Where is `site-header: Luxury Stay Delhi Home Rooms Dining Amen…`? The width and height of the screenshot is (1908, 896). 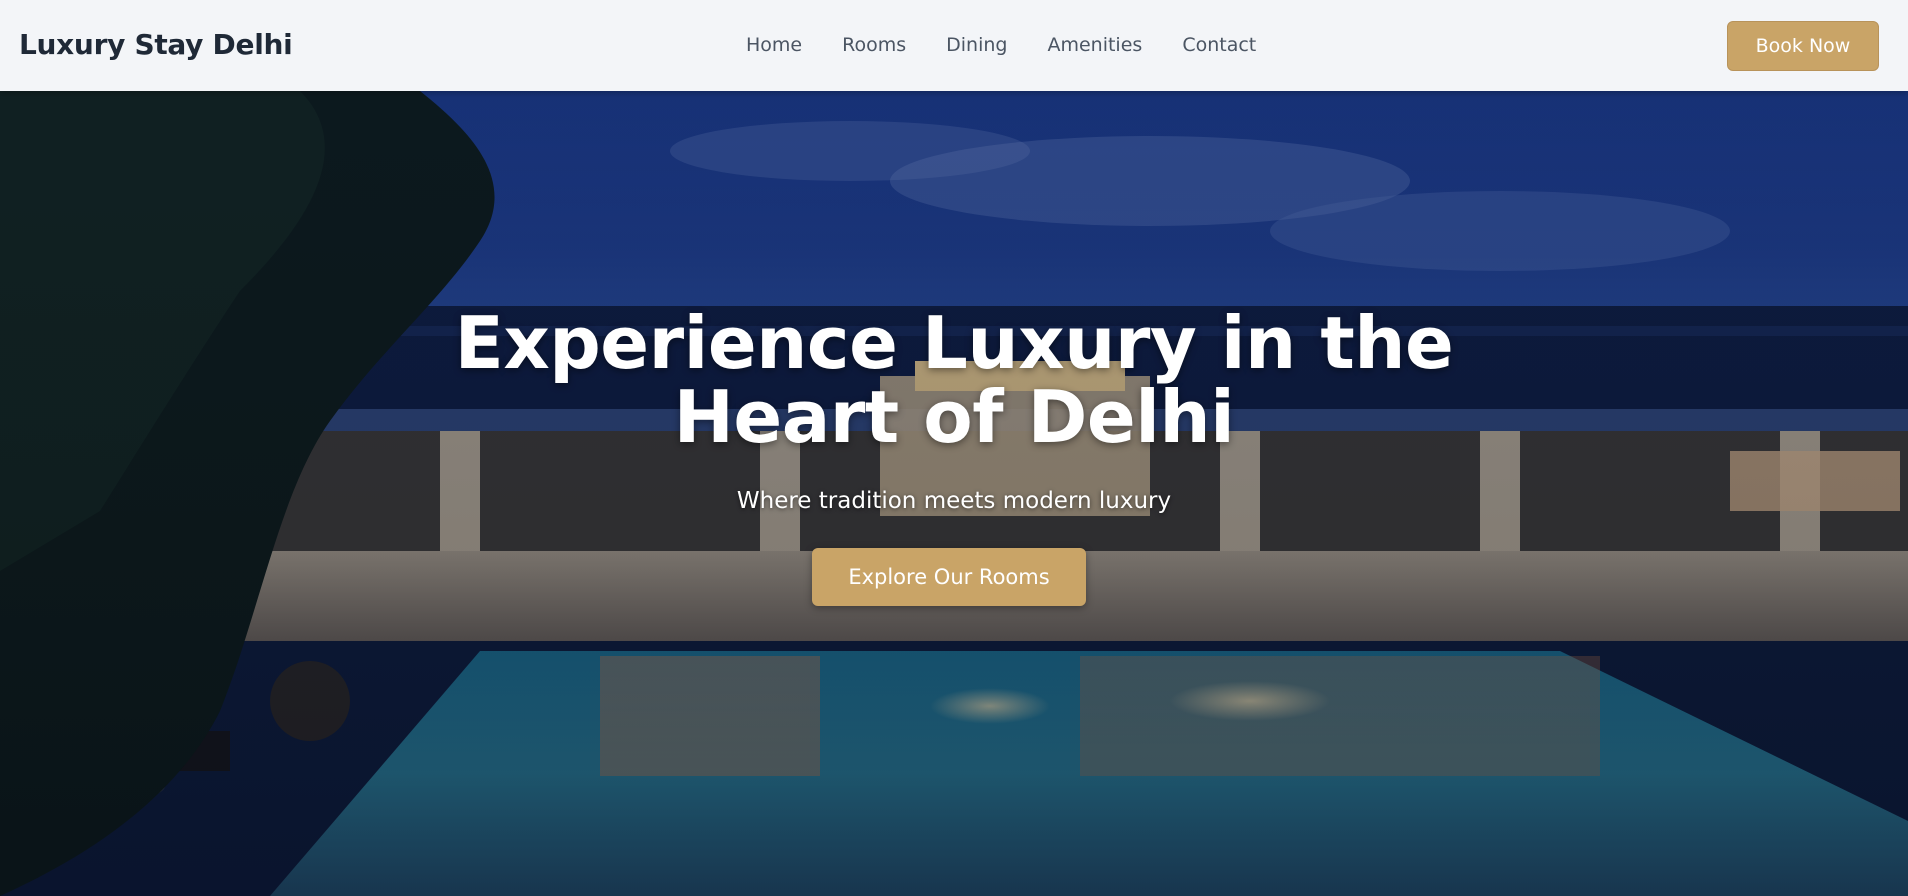 site-header: Luxury Stay Delhi Home Rooms Dining Amen… is located at coordinates (954, 45).